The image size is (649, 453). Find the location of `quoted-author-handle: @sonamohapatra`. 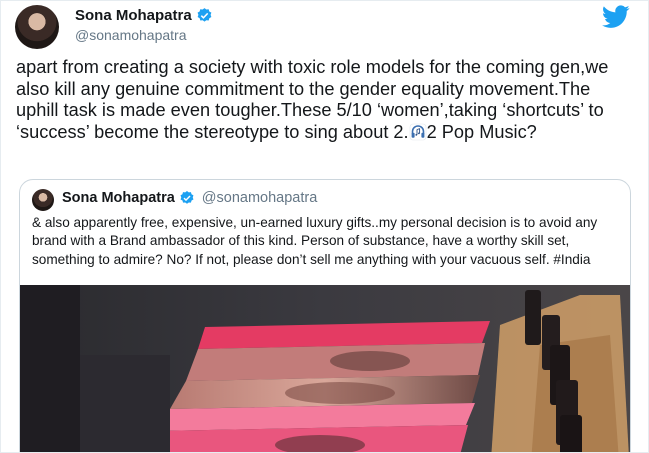

quoted-author-handle: @sonamohapatra is located at coordinates (259, 198).